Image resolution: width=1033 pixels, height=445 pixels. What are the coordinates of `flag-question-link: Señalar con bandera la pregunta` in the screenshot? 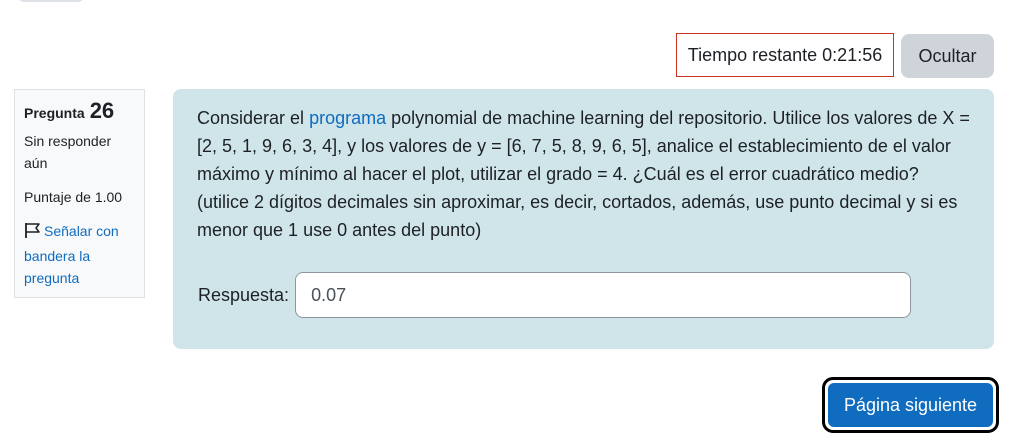 It's located at (79, 254).